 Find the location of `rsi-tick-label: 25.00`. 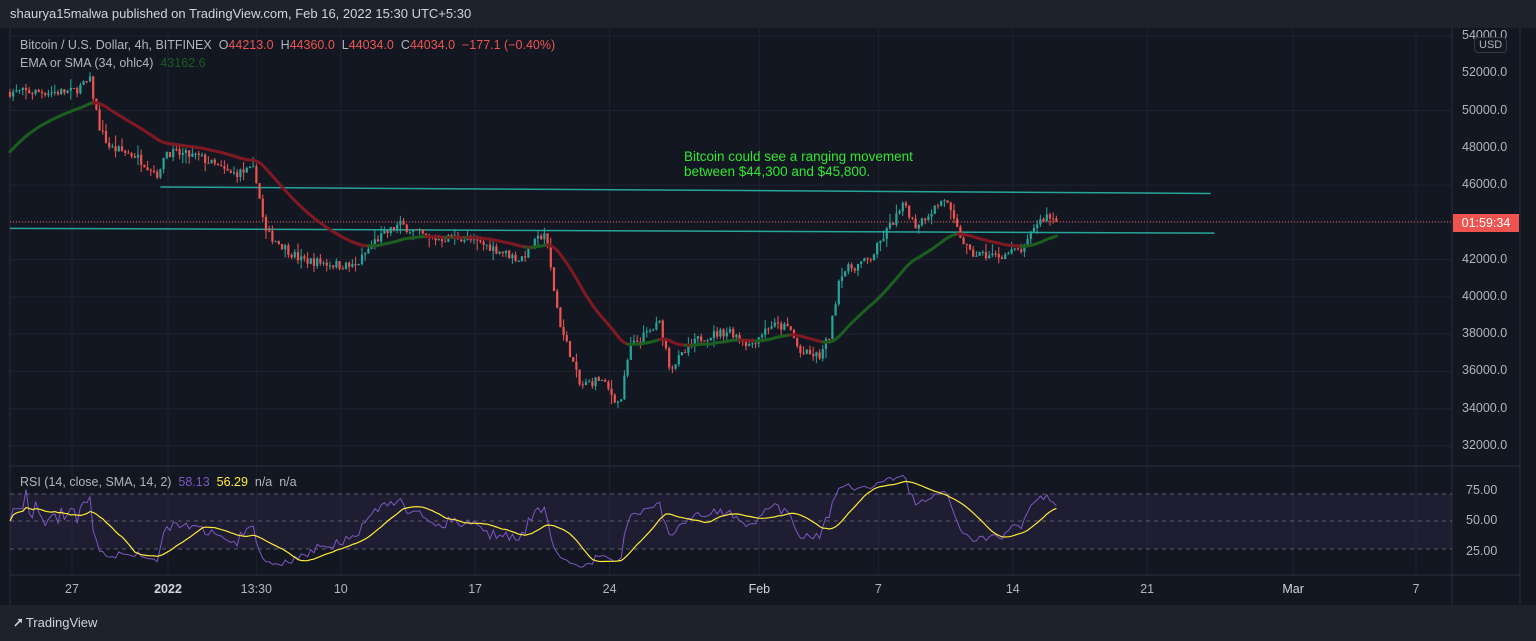

rsi-tick-label: 25.00 is located at coordinates (1482, 550).